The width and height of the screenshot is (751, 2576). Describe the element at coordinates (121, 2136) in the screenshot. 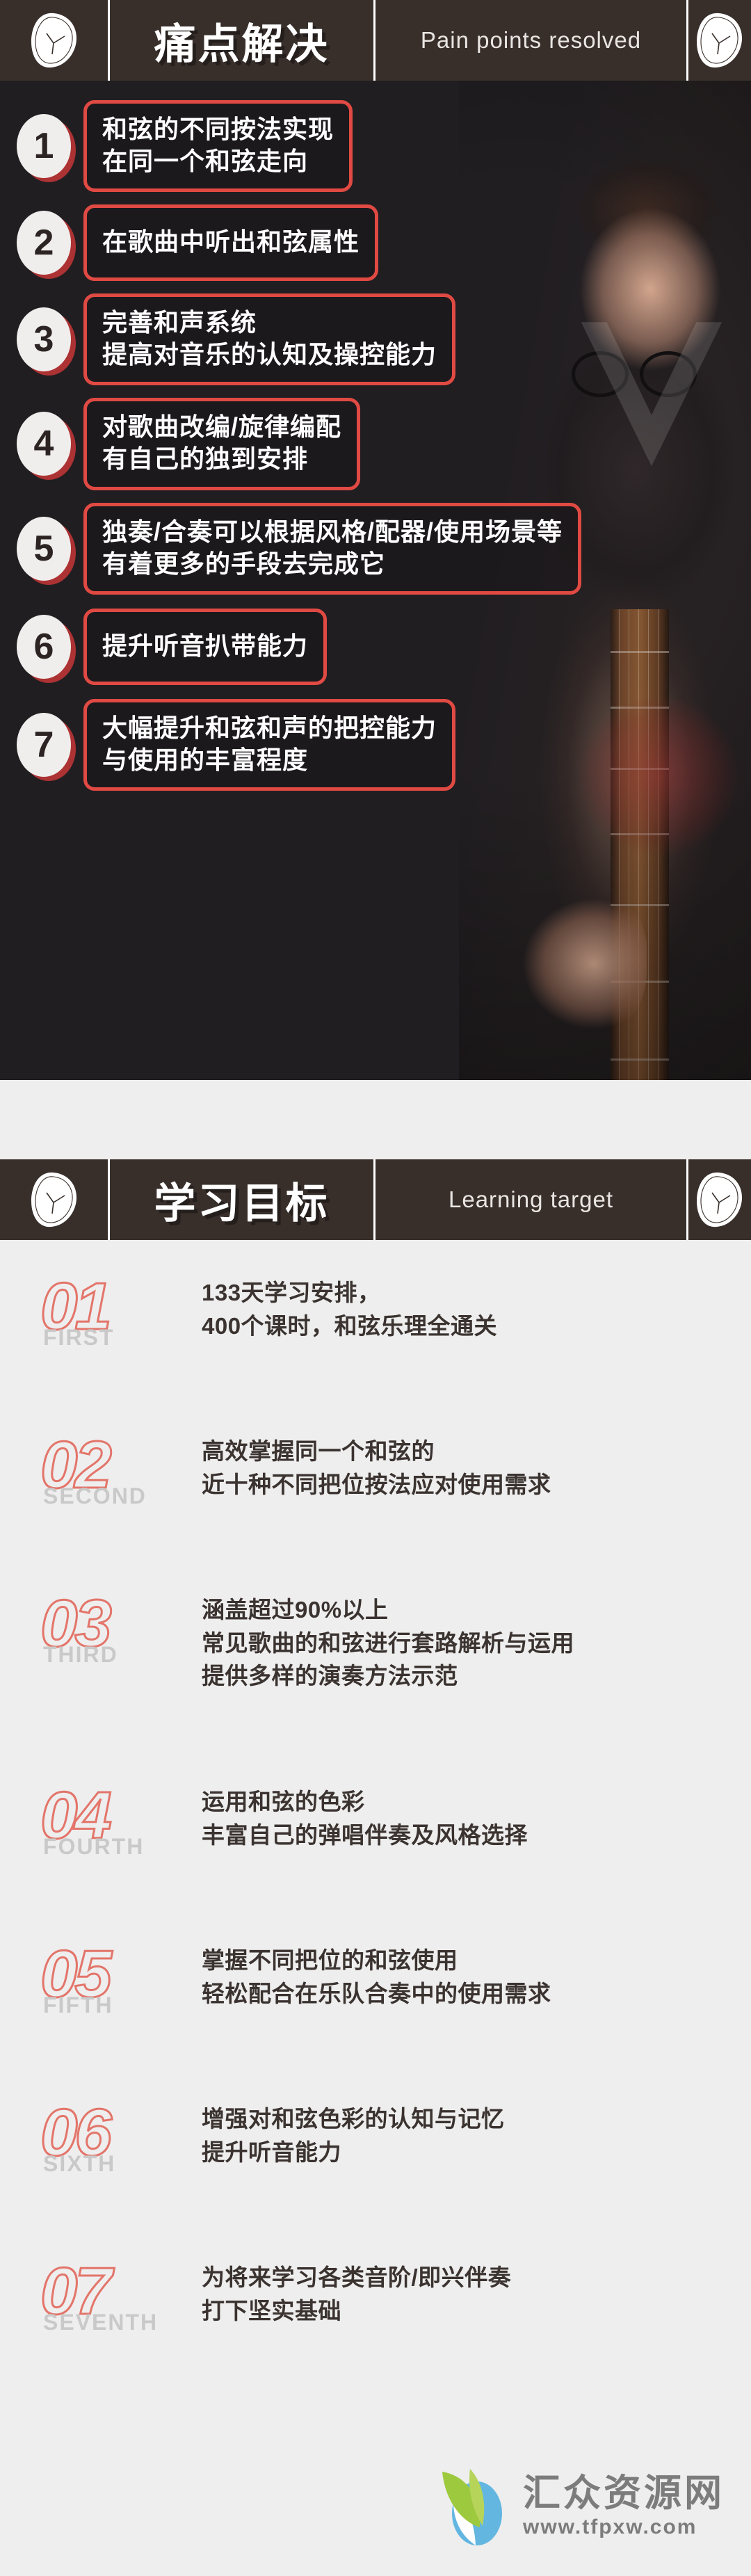

I see `learning-goal-number-wrap: 06 SIXTH` at that location.